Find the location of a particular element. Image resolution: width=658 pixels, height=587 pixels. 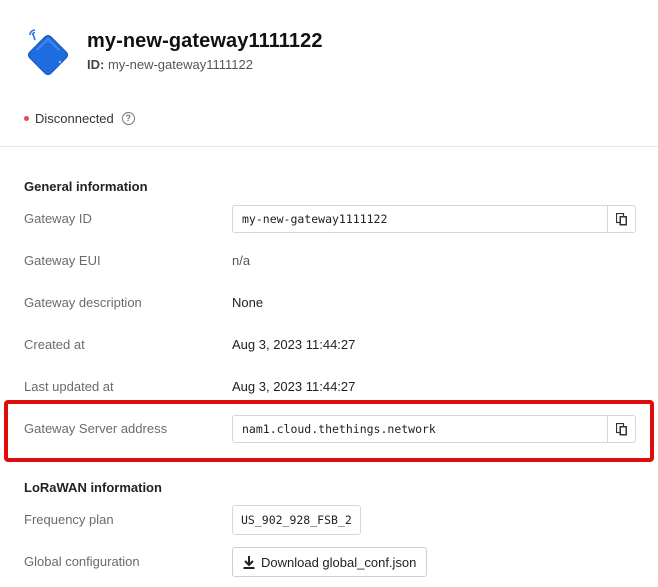

copy-gateway-id-button is located at coordinates (621, 219).